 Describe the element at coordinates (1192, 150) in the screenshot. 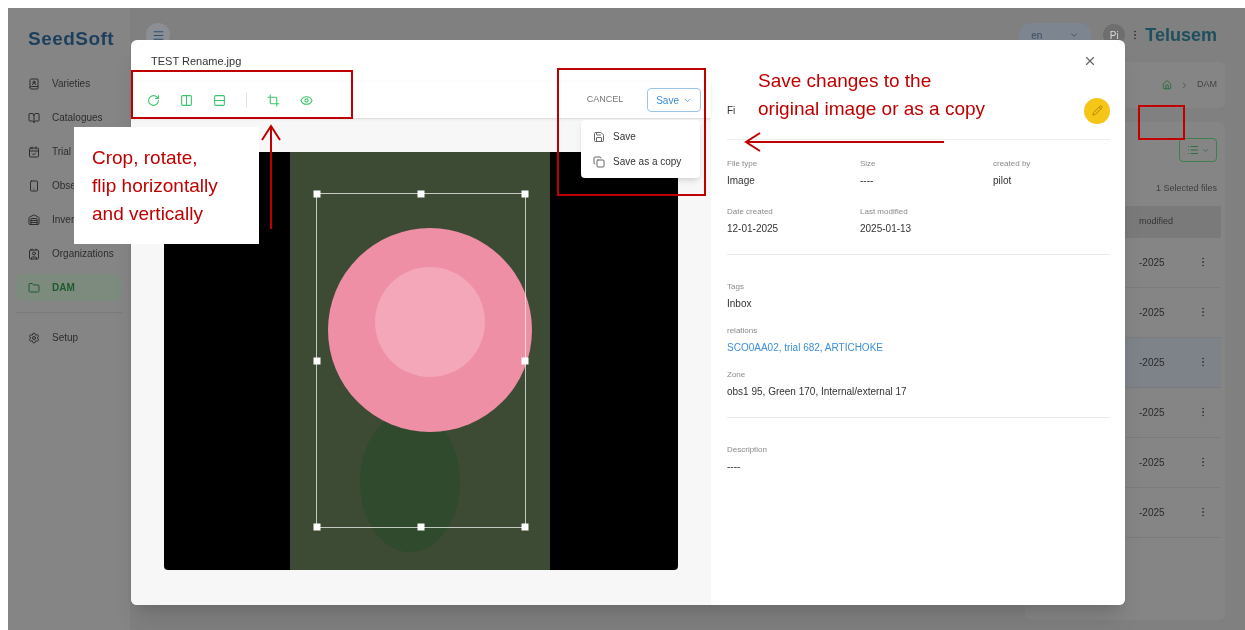

I see `list-icon` at that location.